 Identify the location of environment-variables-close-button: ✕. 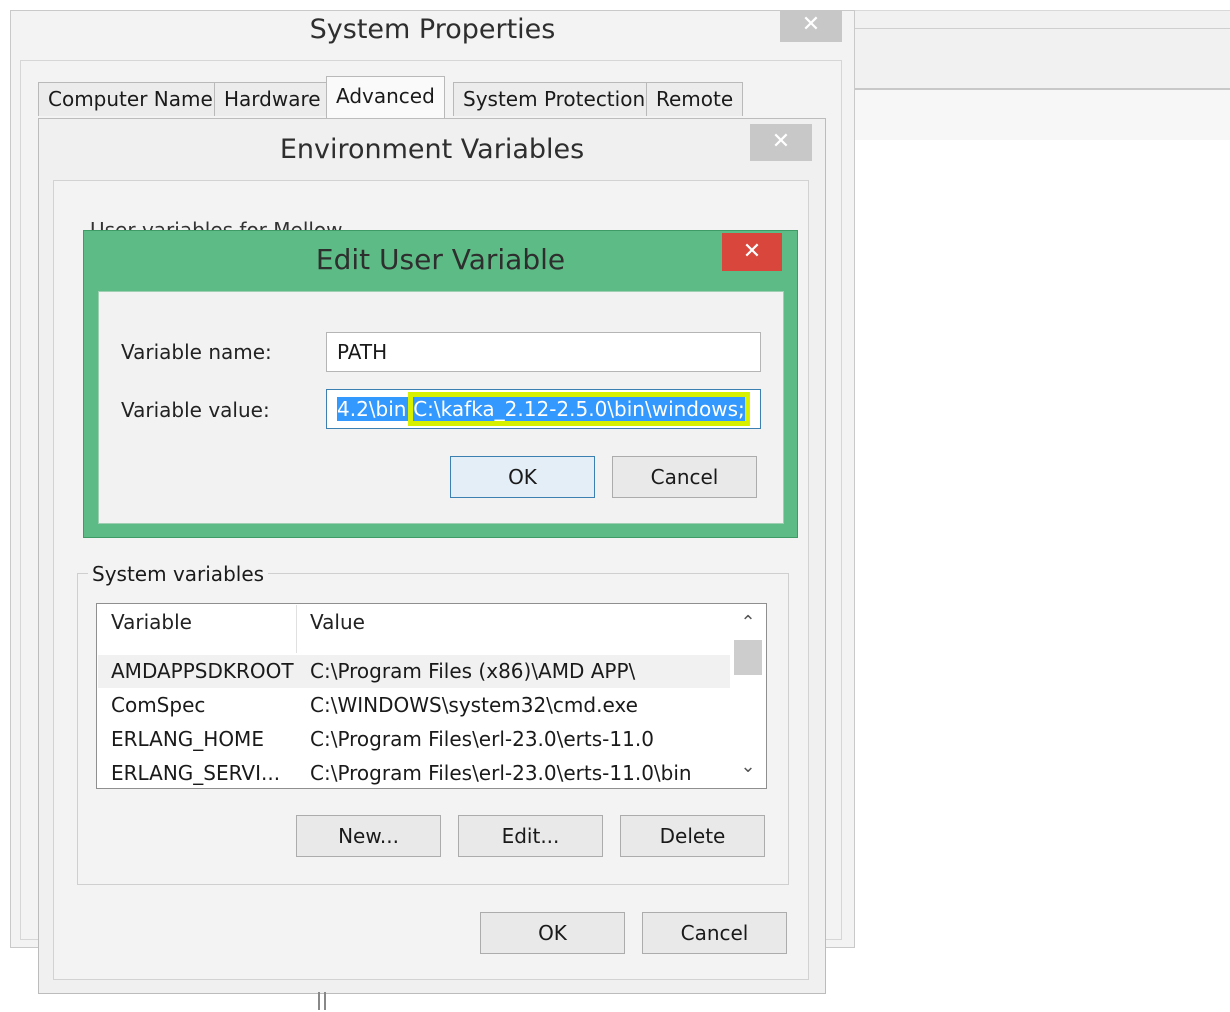
(781, 142).